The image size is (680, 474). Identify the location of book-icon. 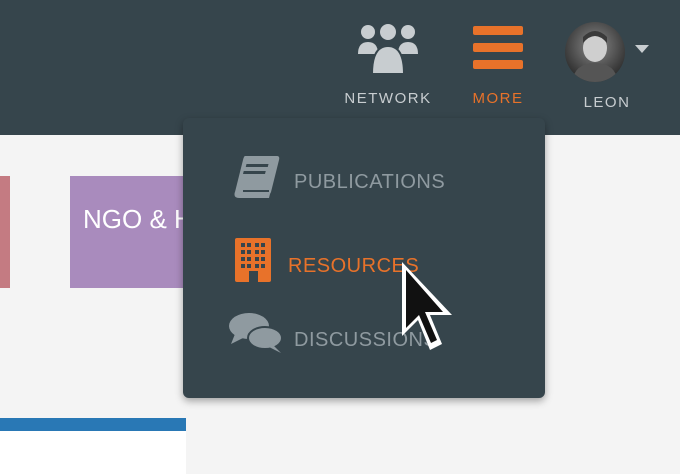
(257, 177).